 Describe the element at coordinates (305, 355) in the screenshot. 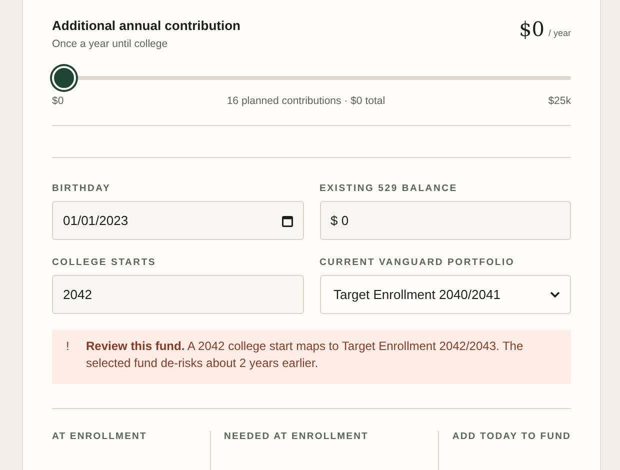

I see `alert-message: Review this fund. A 2042 college start maps to Target Enrollment 2042/2043. The selected fund de-risks about 2 years earlier.` at that location.